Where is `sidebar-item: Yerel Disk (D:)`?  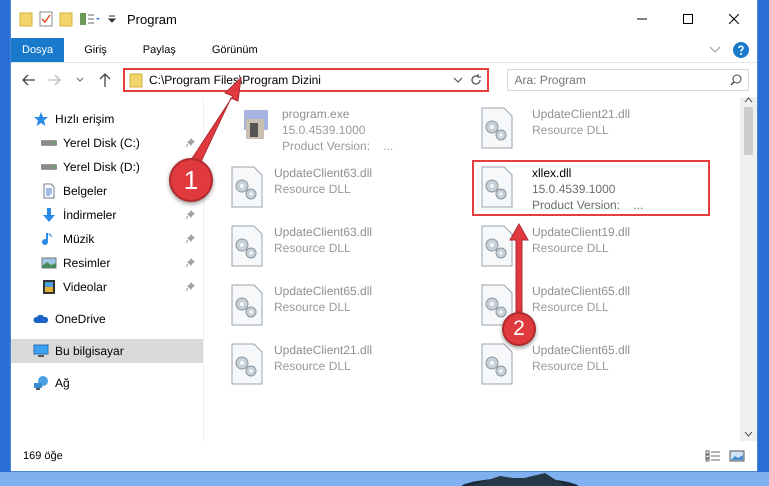
sidebar-item: Yerel Disk (D:) is located at coordinates (79, 167).